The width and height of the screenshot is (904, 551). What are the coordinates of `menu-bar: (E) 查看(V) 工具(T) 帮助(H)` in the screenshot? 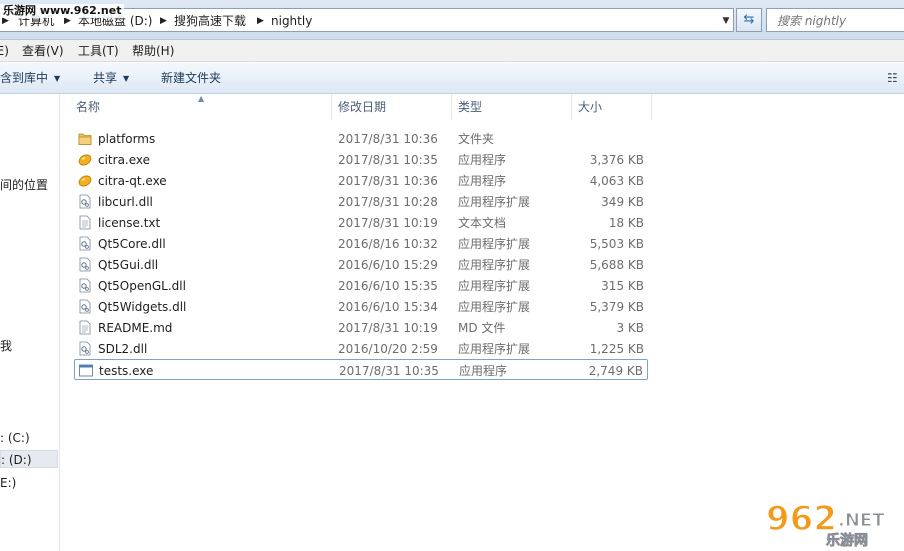 It's located at (452, 51).